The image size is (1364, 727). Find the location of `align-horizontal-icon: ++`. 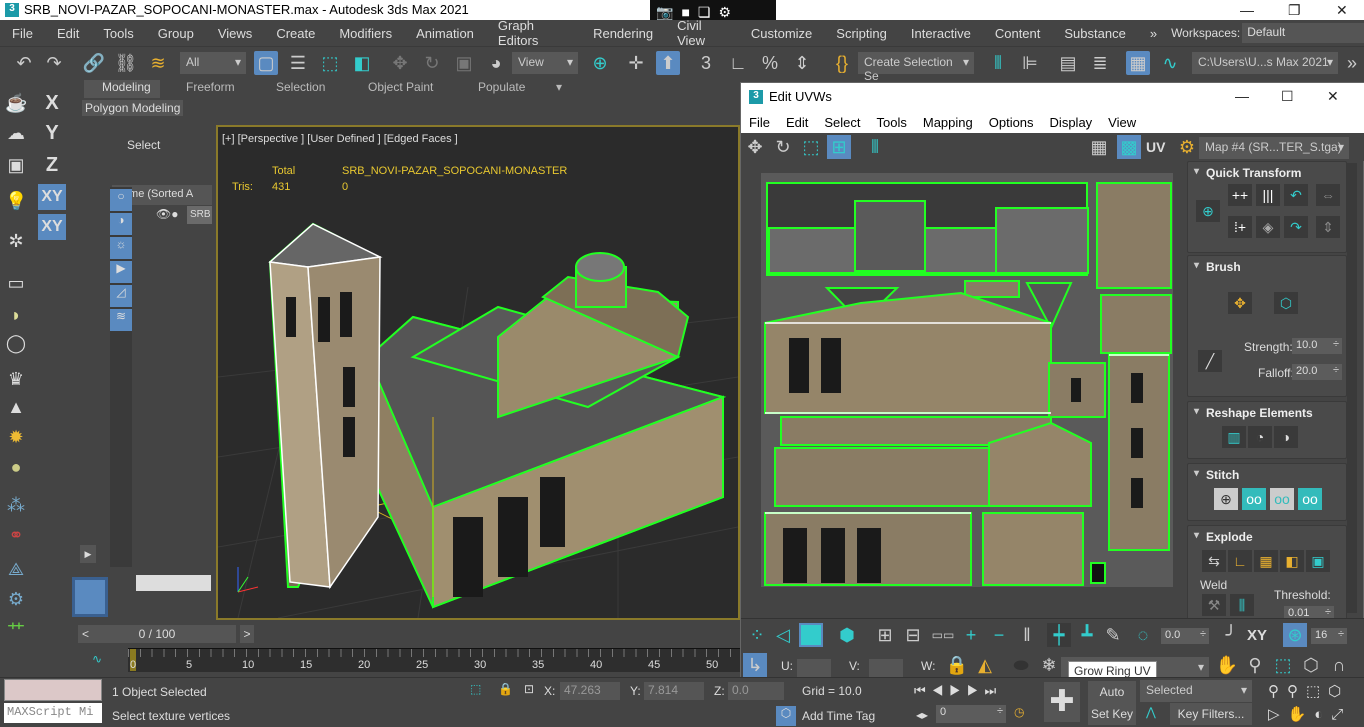

align-horizontal-icon: ++ is located at coordinates (1240, 195).